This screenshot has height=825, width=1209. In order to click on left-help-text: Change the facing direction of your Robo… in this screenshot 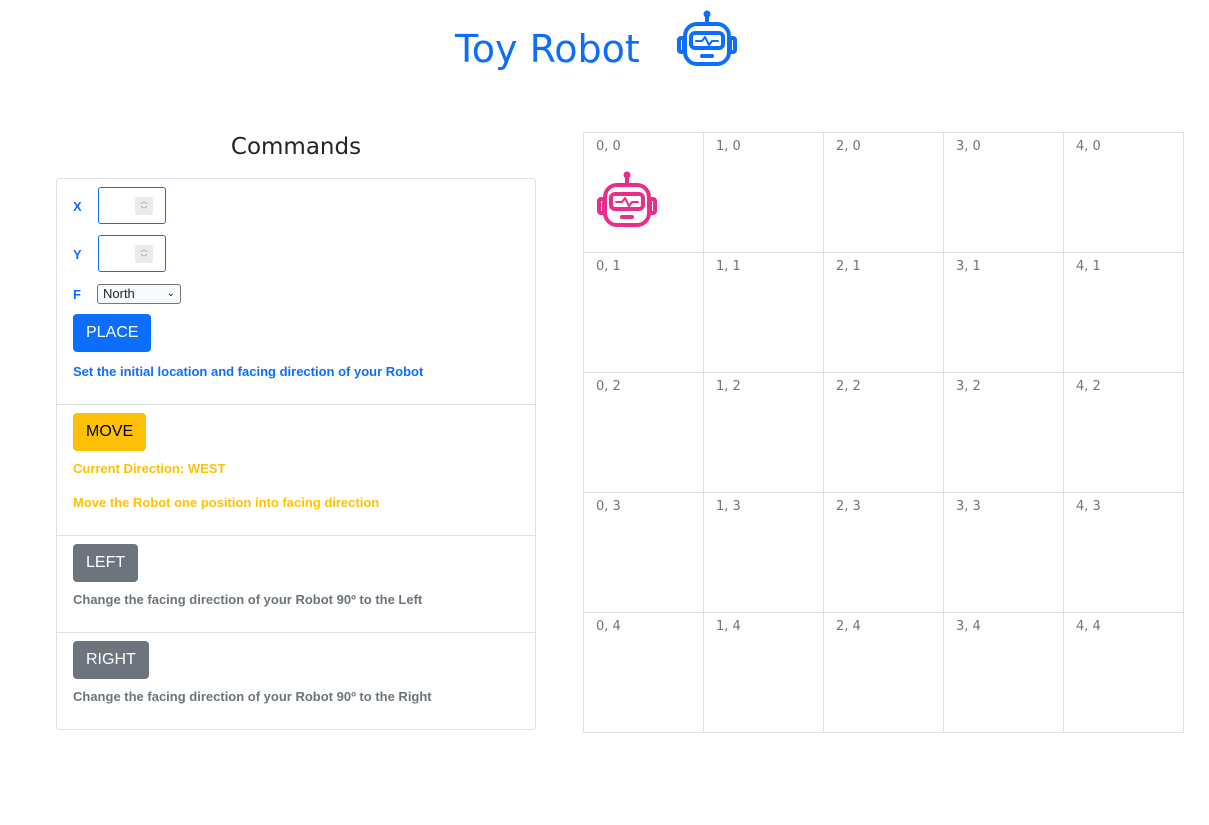, I will do `click(248, 599)`.